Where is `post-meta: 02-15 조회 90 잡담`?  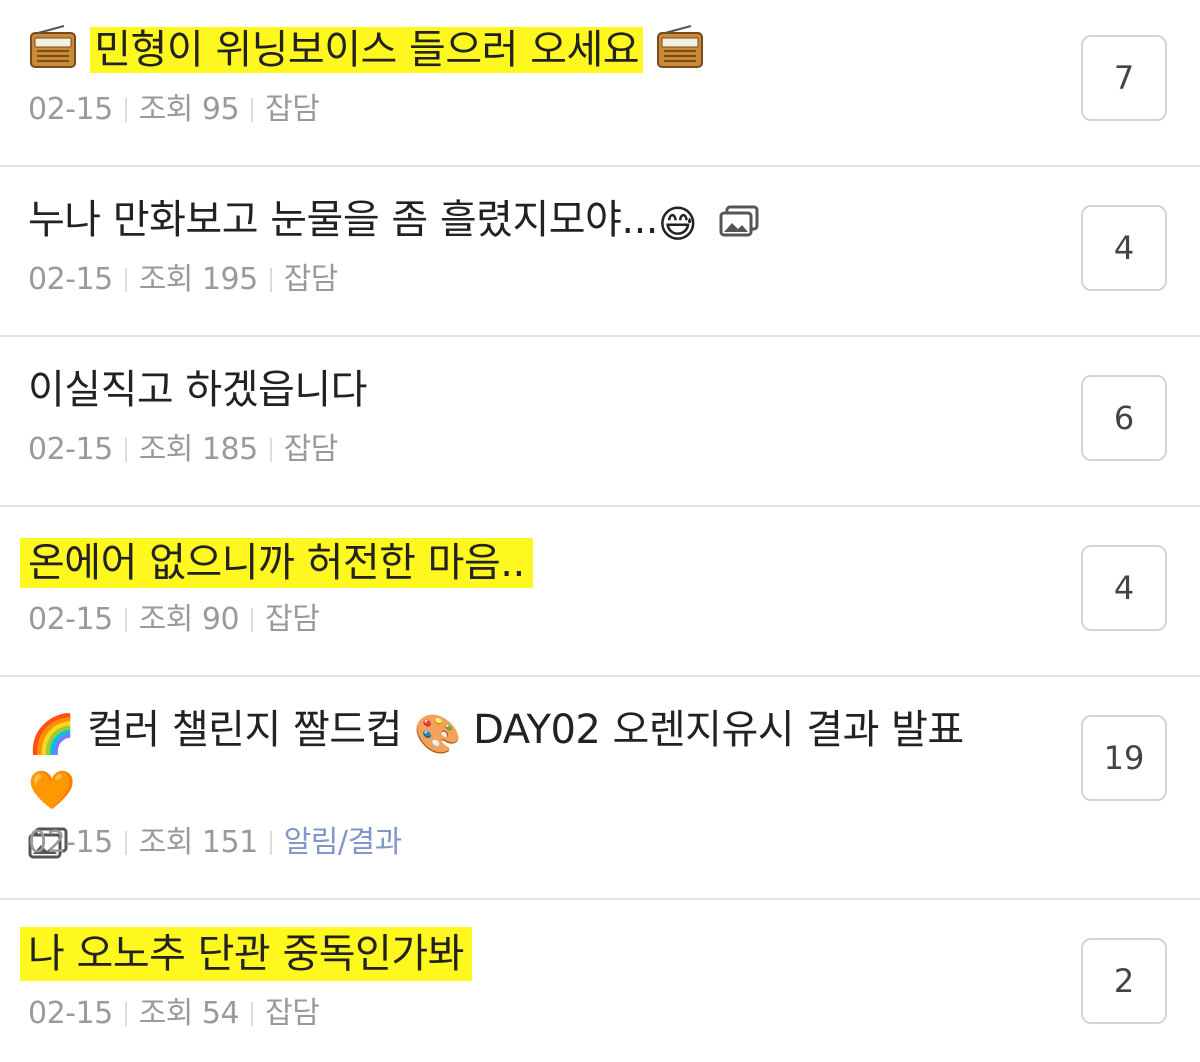 post-meta: 02-15 조회 90 잡담 is located at coordinates (174, 620).